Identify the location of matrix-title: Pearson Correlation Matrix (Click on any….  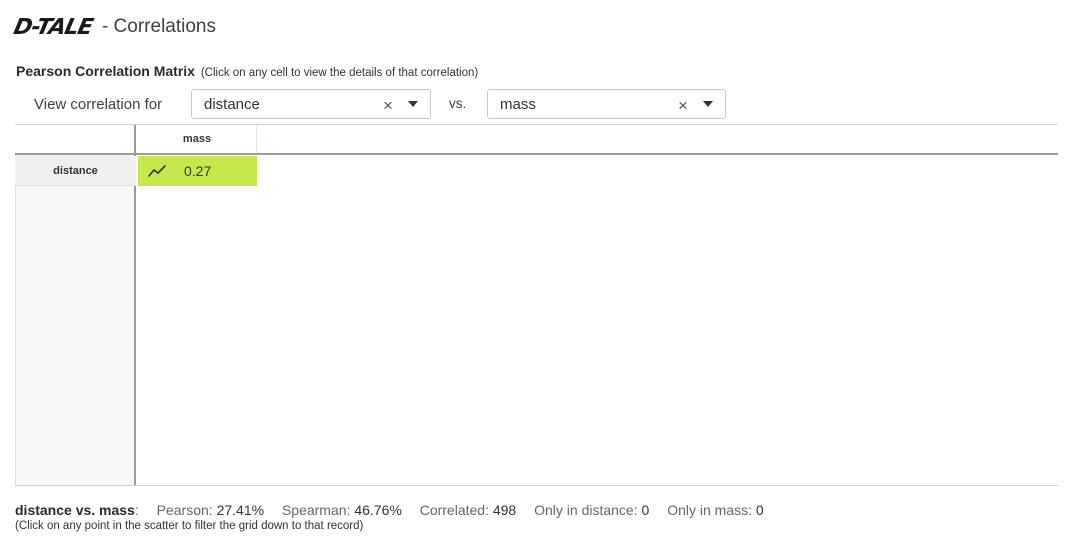
(247, 71).